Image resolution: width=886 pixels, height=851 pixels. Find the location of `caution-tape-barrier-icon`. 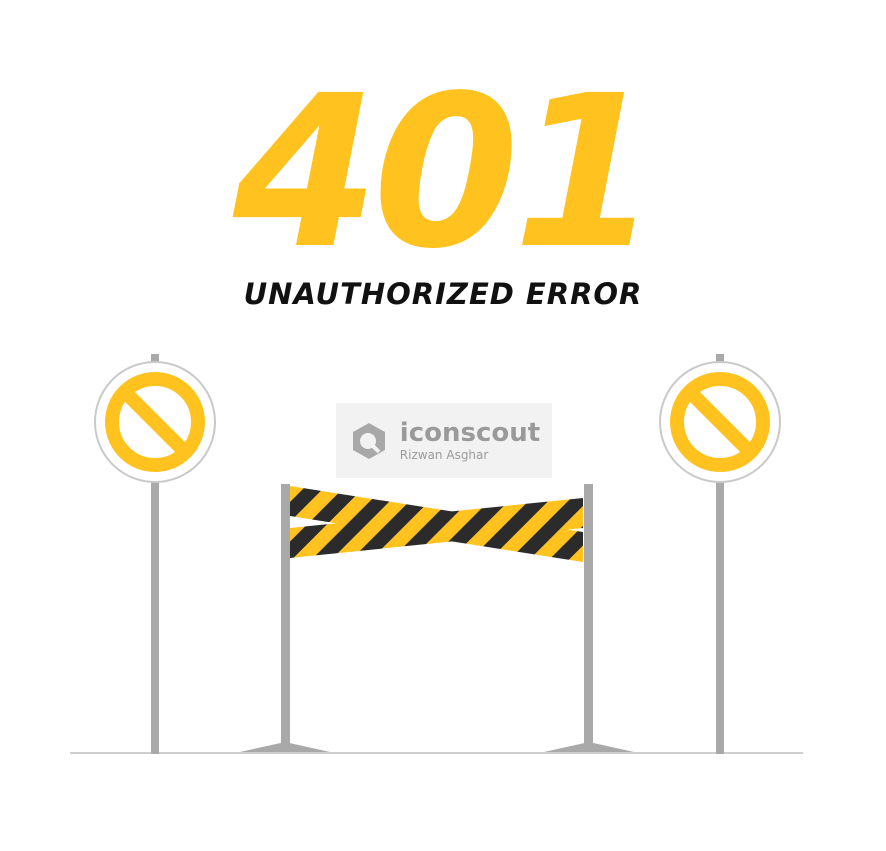

caution-tape-barrier-icon is located at coordinates (437, 618).